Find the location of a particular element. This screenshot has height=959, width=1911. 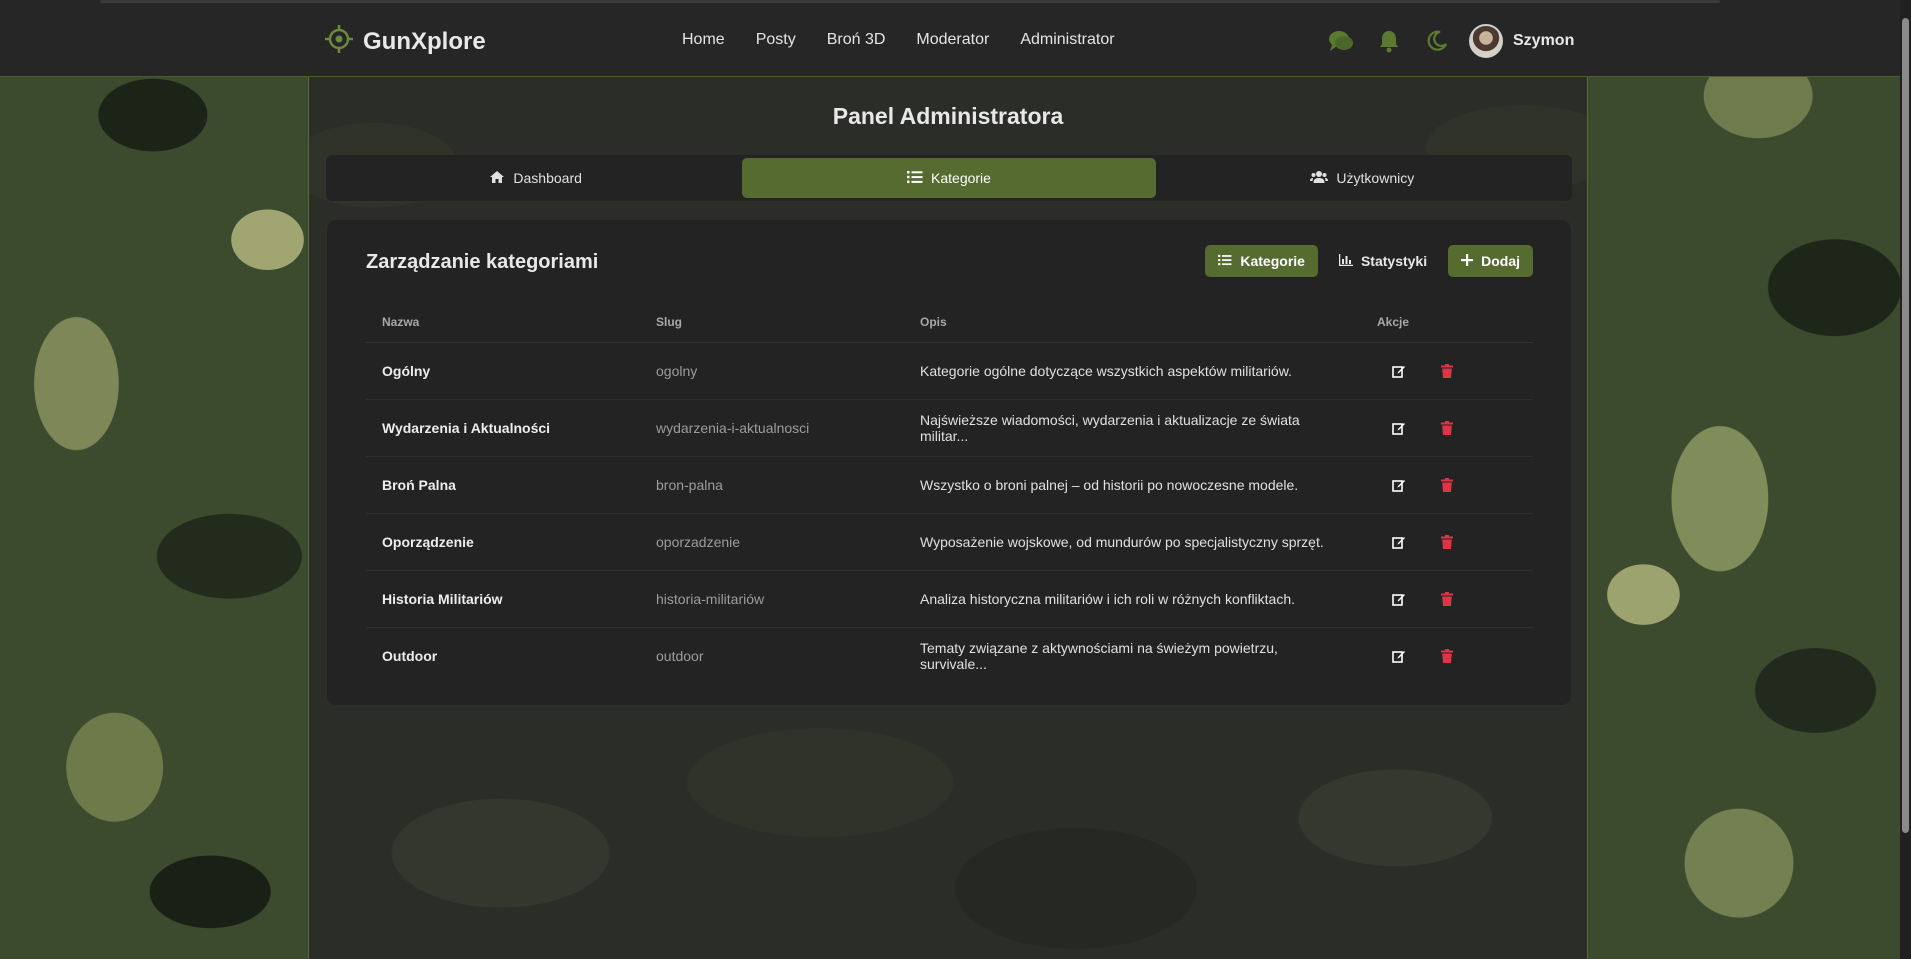

admin-tabs: Dashboard Kategorie Użytkownicy is located at coordinates (949, 178).